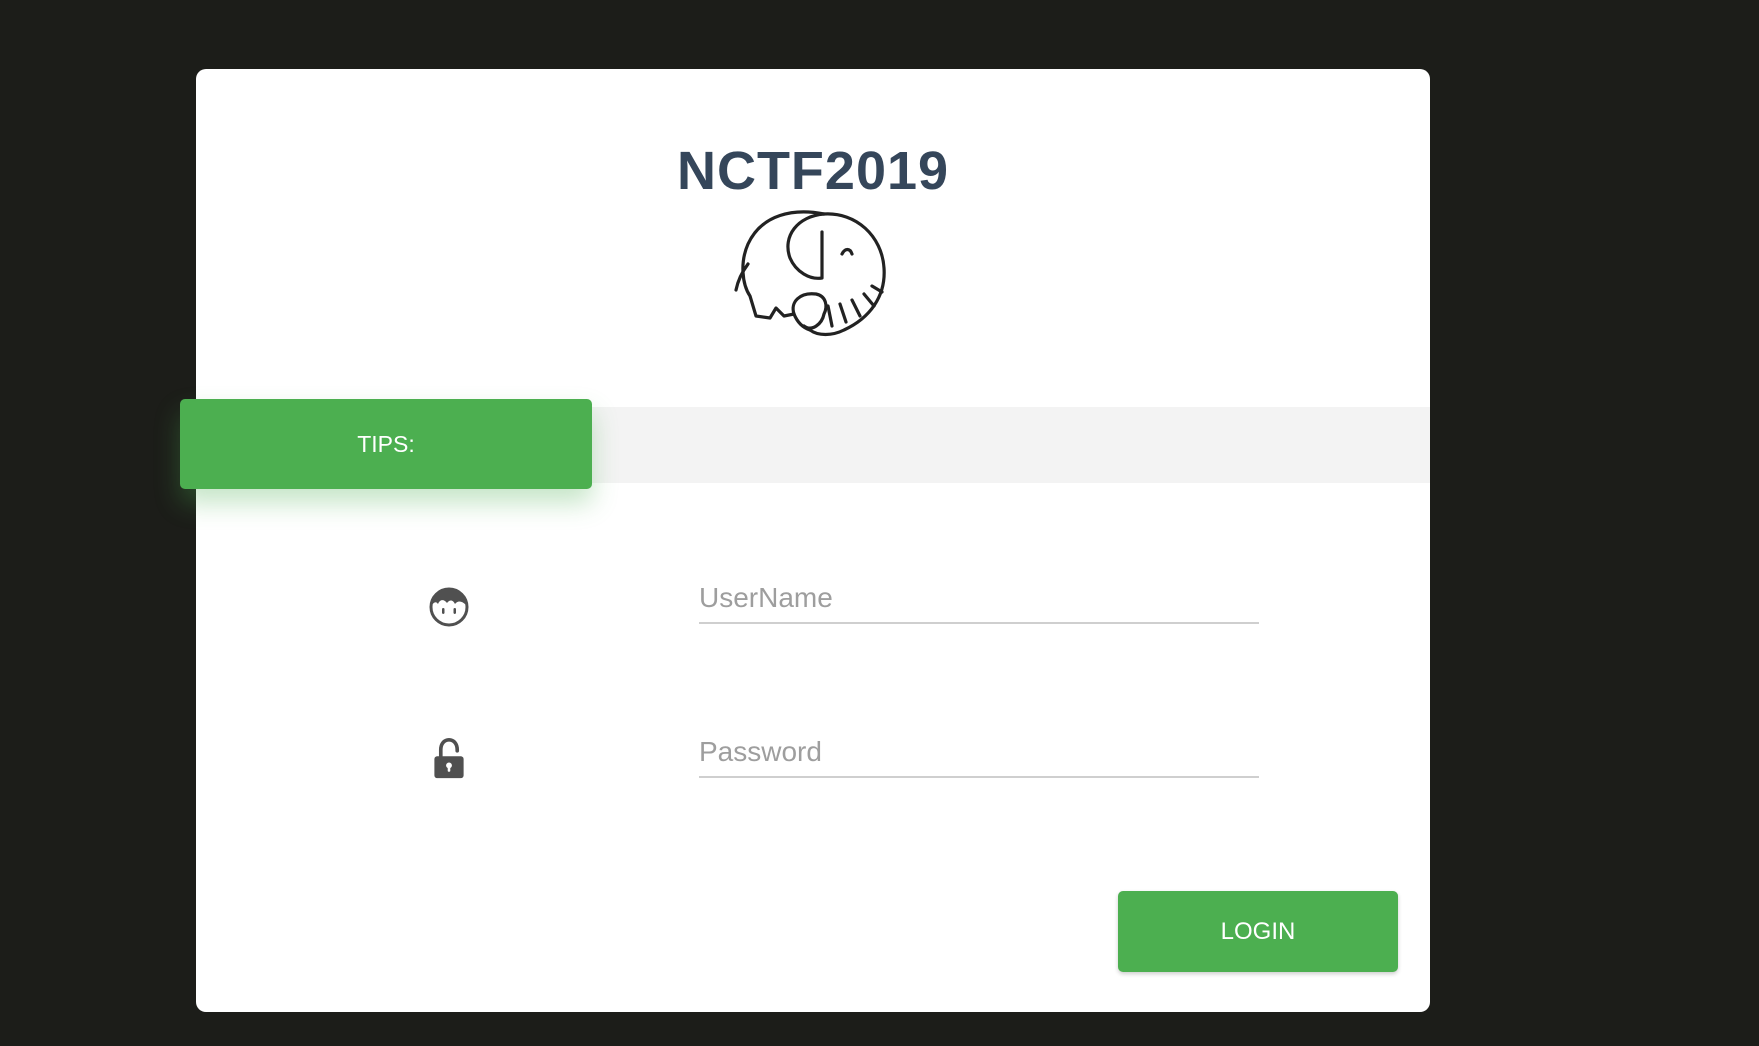  I want to click on elephant-icon, so click(810, 273).